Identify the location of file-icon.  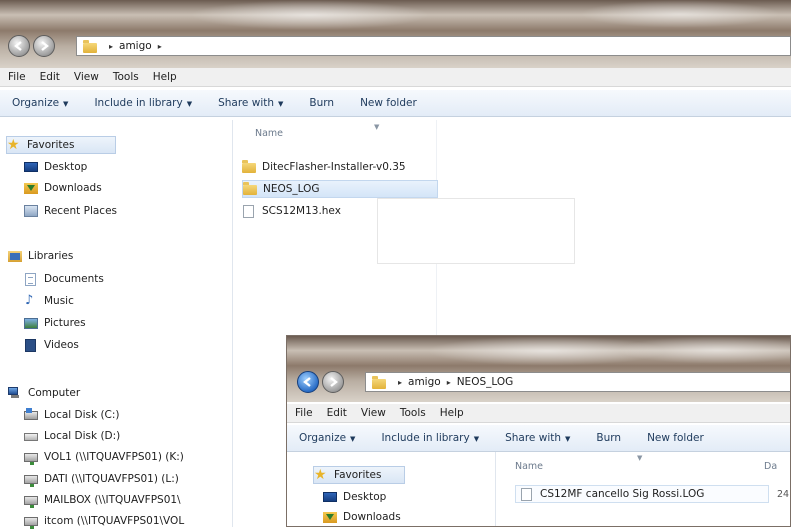
(249, 211).